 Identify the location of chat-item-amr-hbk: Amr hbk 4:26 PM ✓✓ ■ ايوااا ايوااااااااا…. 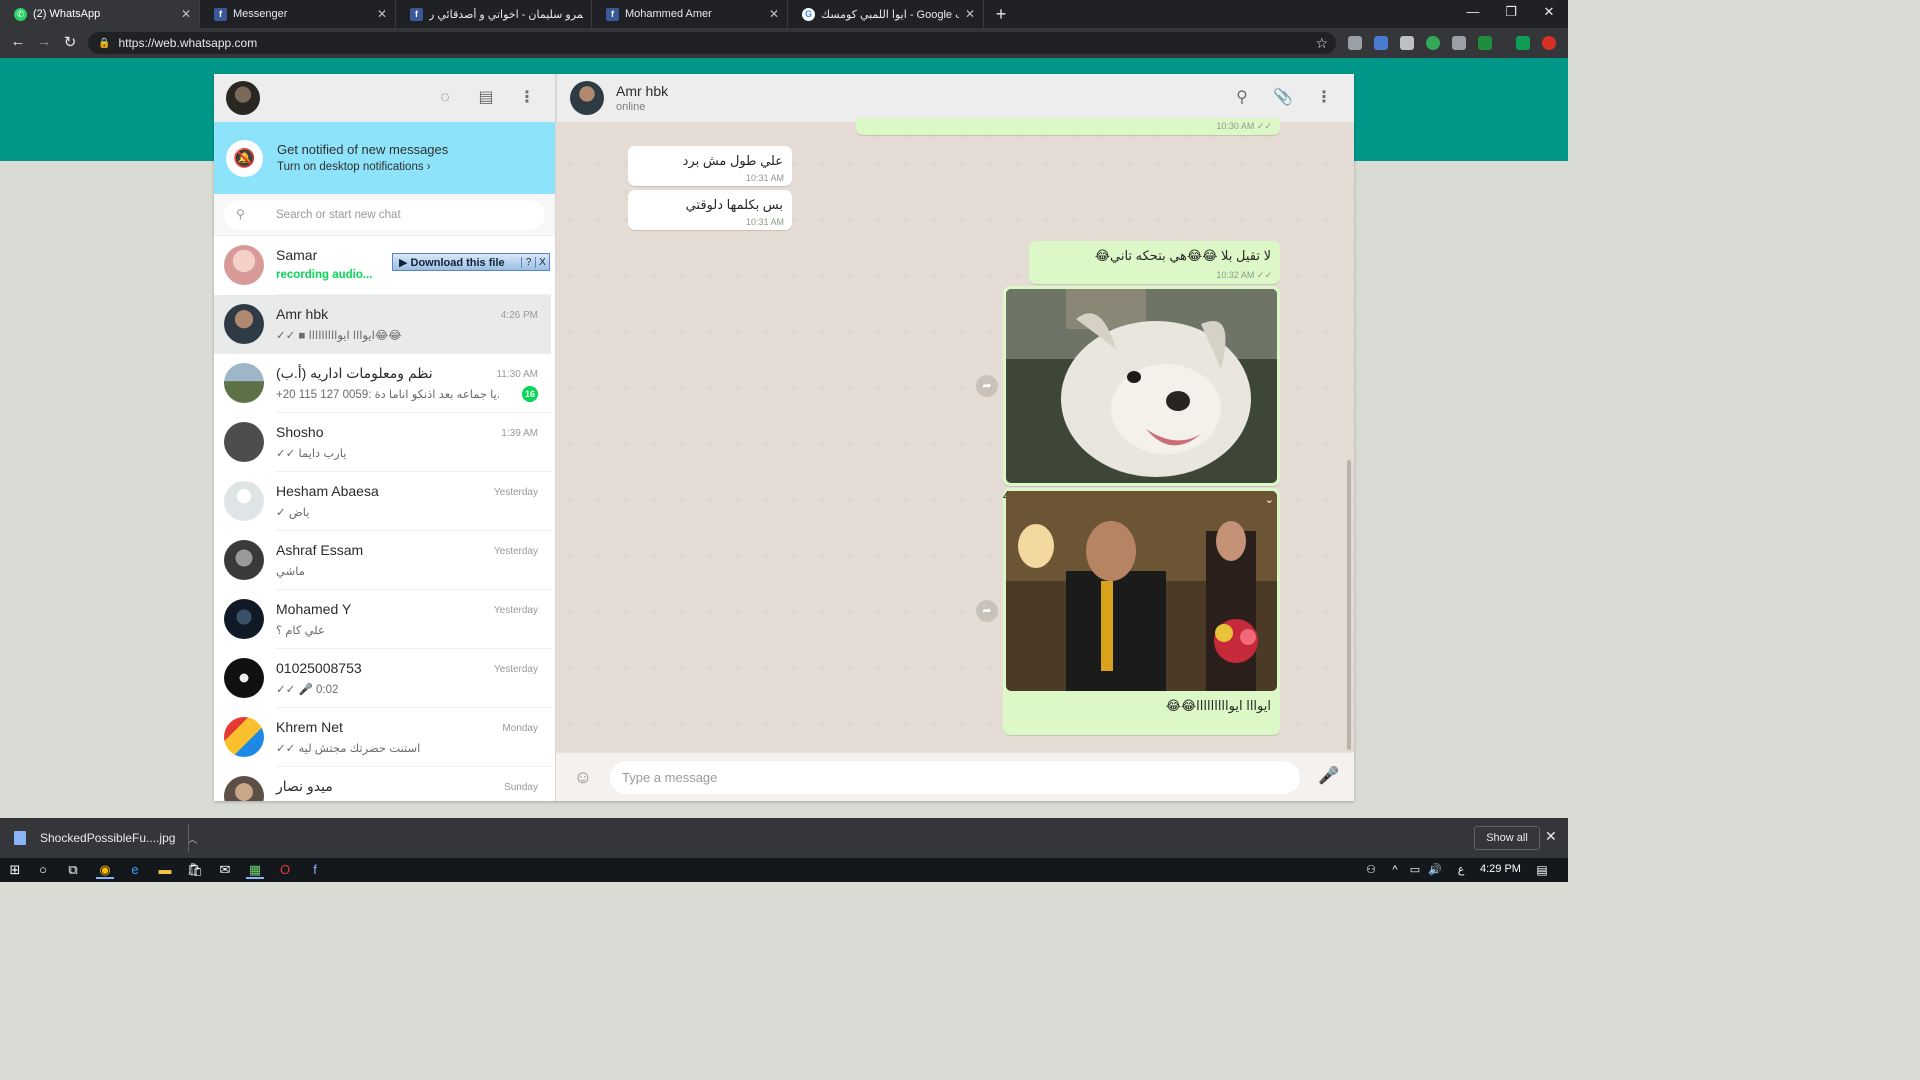
(382, 324).